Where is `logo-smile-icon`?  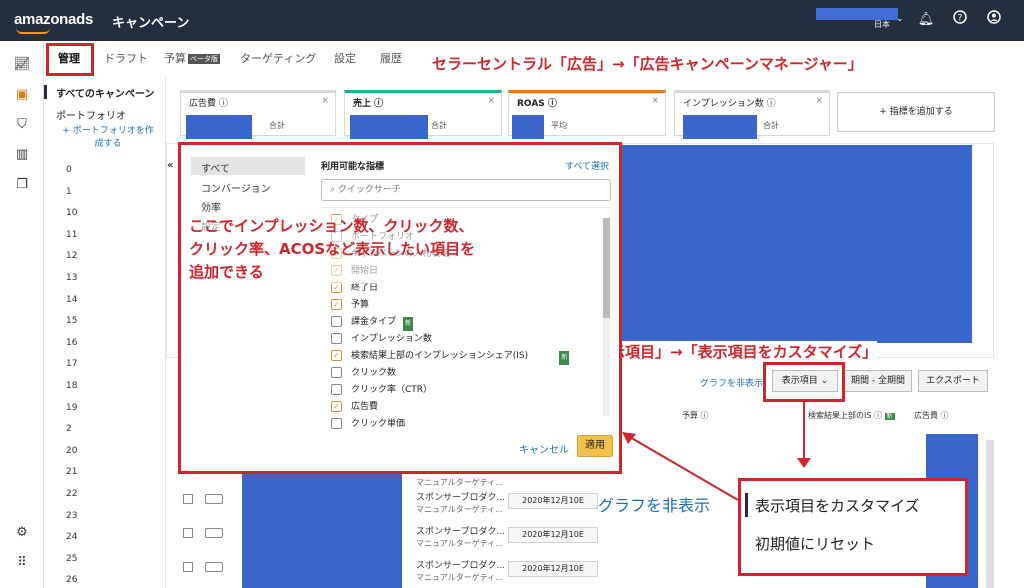 logo-smile-icon is located at coordinates (33, 31).